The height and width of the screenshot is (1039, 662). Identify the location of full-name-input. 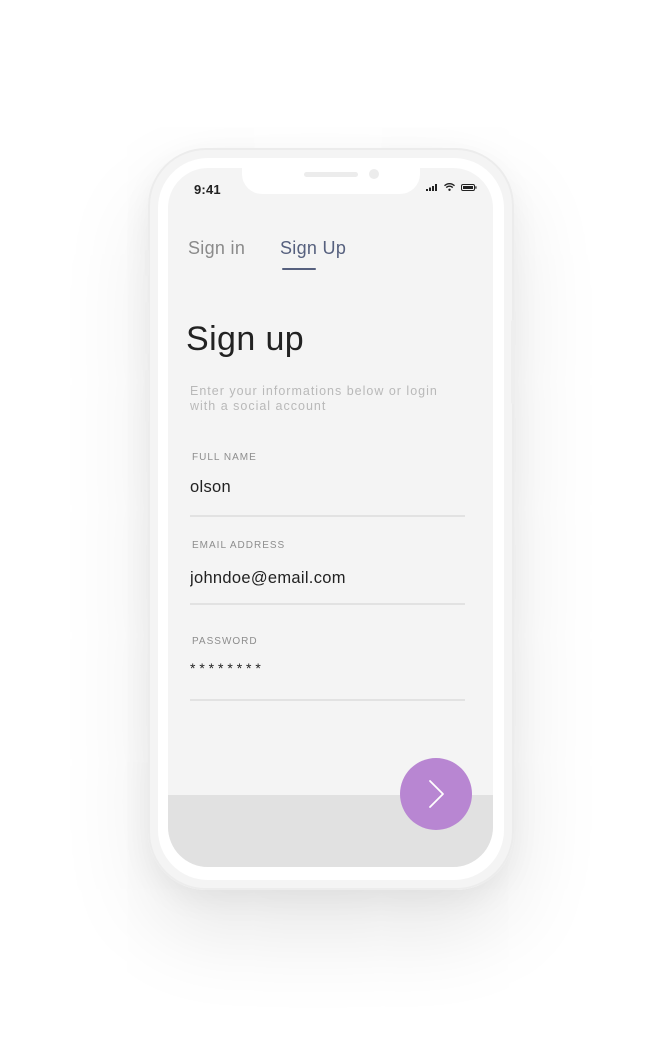
(327, 487).